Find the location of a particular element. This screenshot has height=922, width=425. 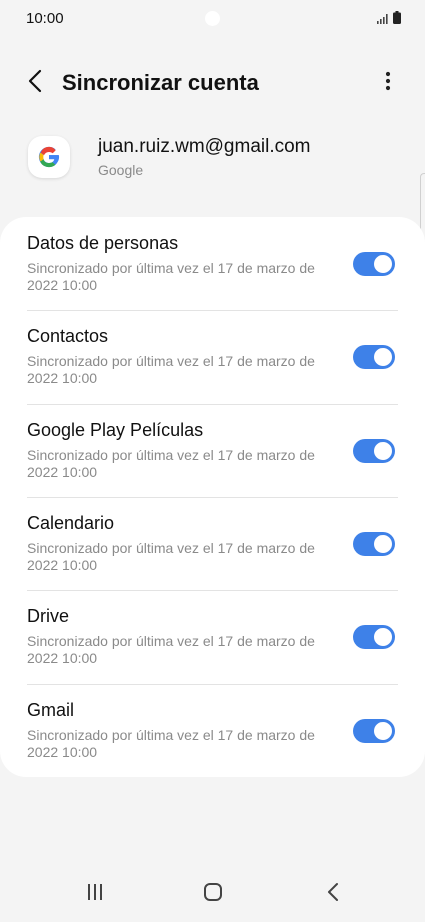

more-options-button is located at coordinates (388, 83).